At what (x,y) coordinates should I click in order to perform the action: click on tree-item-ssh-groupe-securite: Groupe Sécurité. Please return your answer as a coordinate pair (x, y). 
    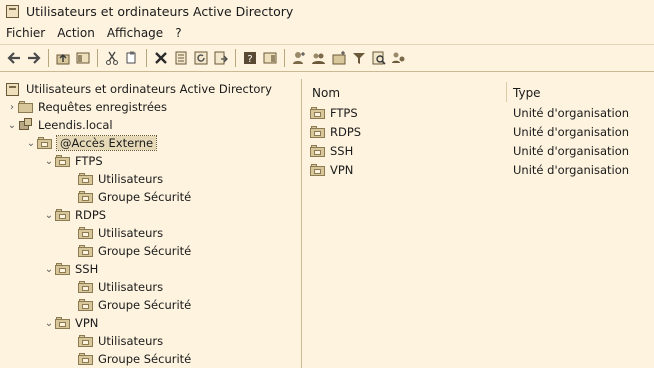
    Looking at the image, I should click on (134, 305).